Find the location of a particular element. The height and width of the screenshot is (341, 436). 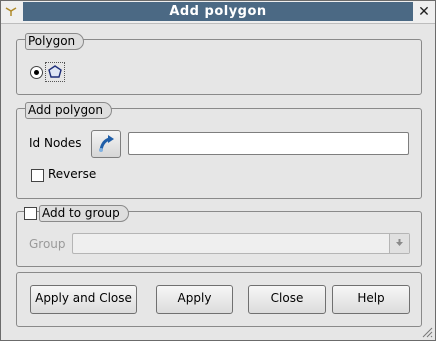

title-bar: Add polygon ✕ is located at coordinates (218, 12).